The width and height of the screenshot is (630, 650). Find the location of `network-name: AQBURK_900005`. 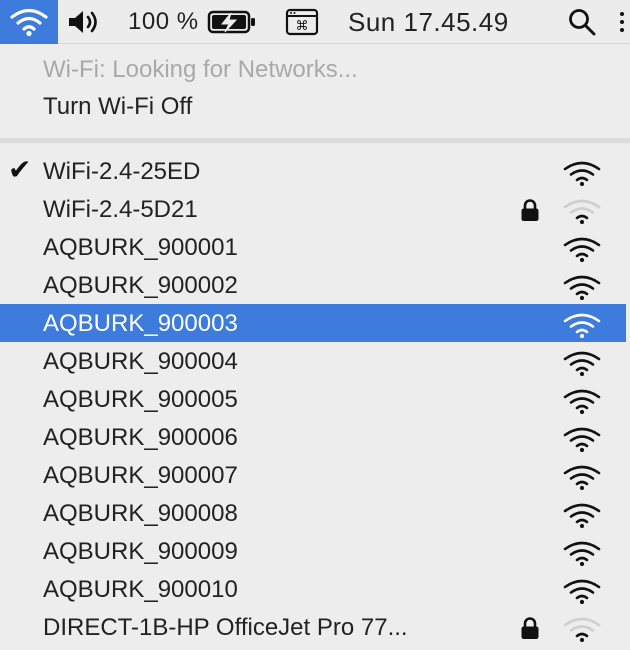

network-name: AQBURK_900005 is located at coordinates (140, 399).